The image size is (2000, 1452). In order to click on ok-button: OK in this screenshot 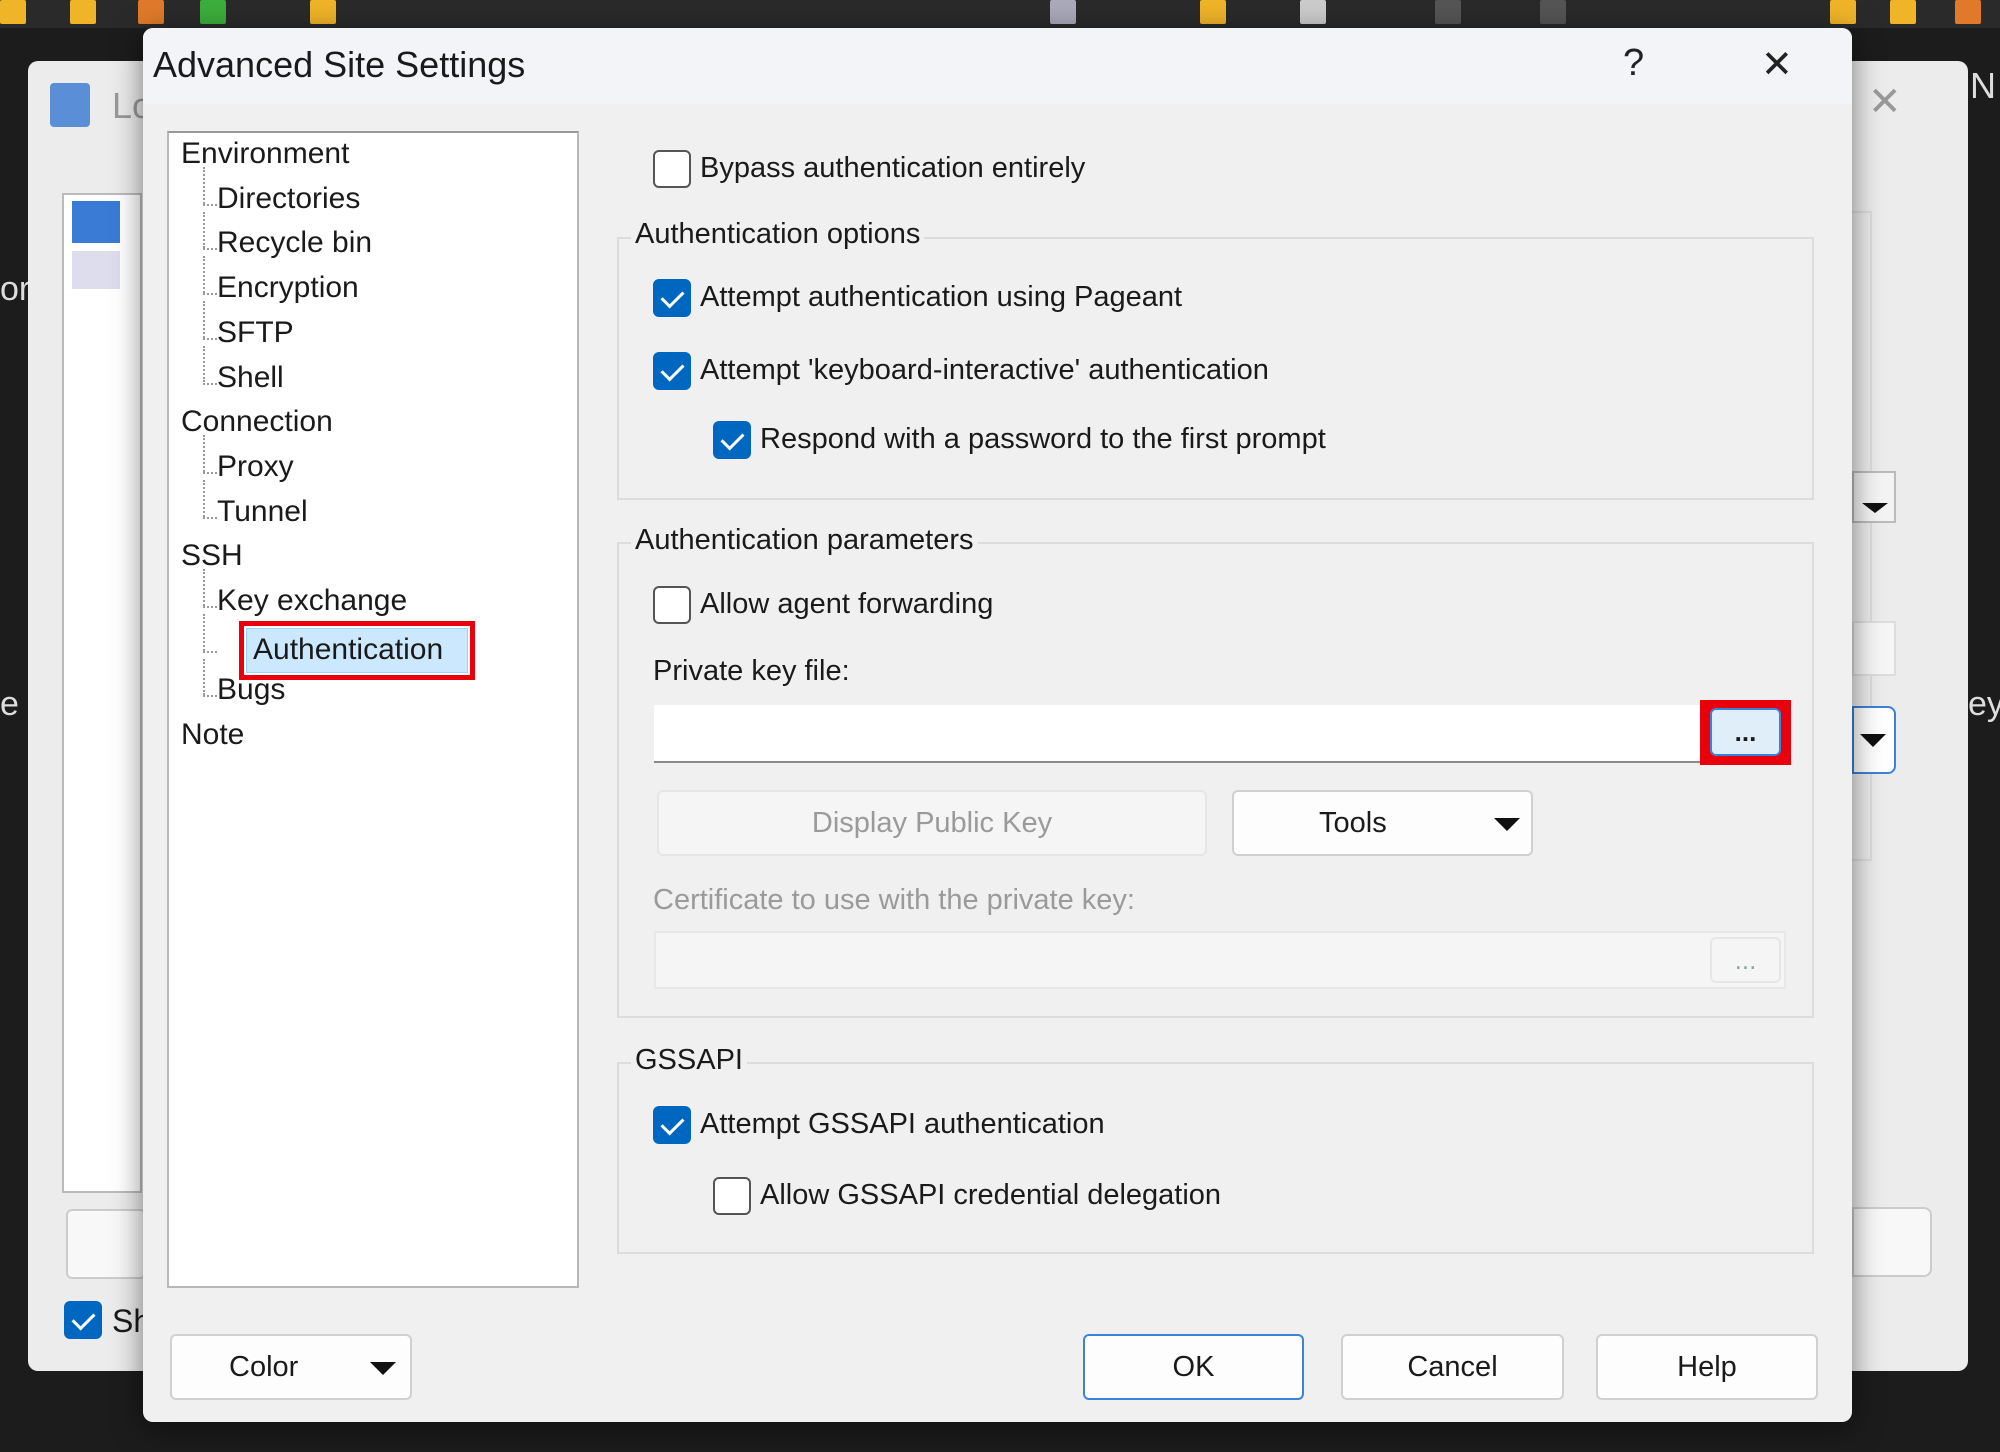, I will do `click(1193, 1367)`.